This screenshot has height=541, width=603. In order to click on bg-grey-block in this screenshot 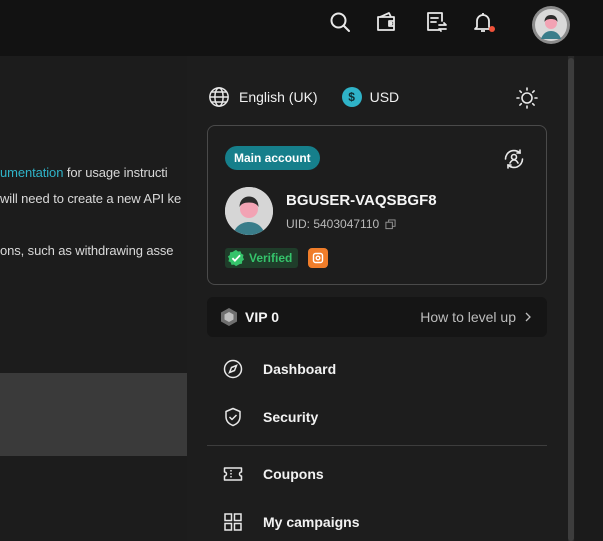, I will do `click(95, 414)`.